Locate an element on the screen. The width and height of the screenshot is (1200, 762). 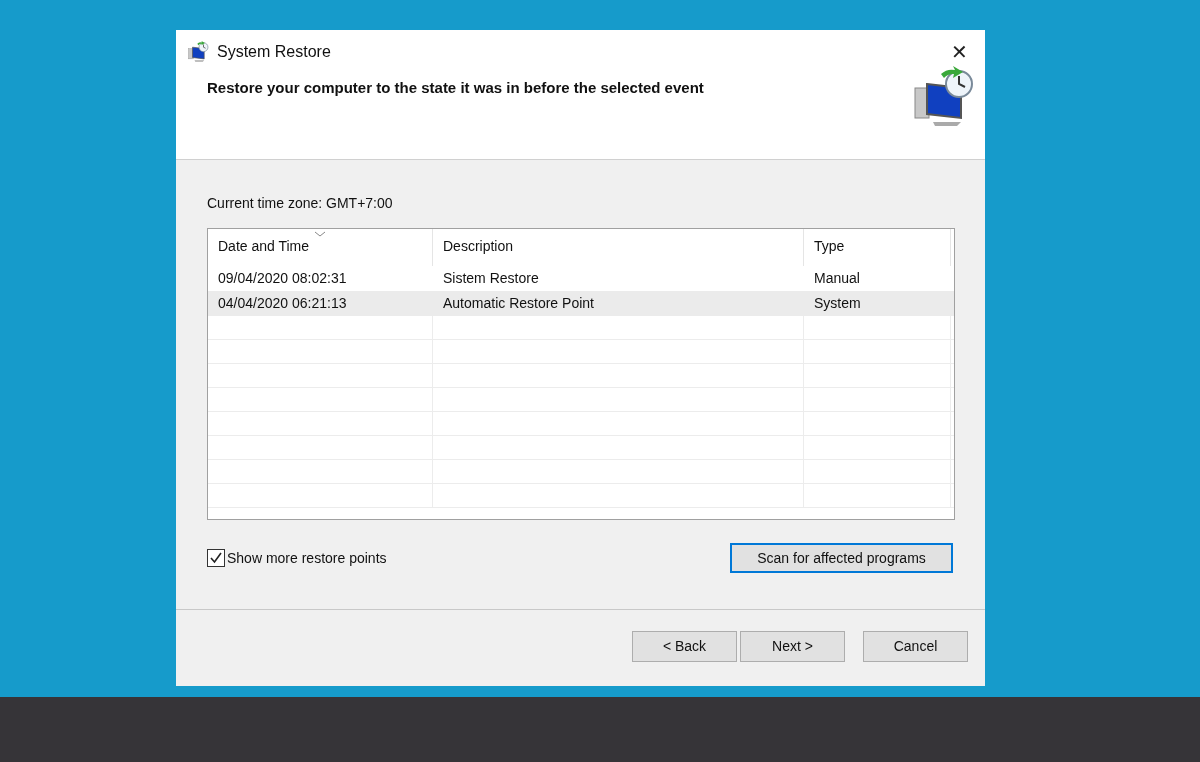
table-cell-text: Automatic Restore Point is located at coordinates (518, 303).